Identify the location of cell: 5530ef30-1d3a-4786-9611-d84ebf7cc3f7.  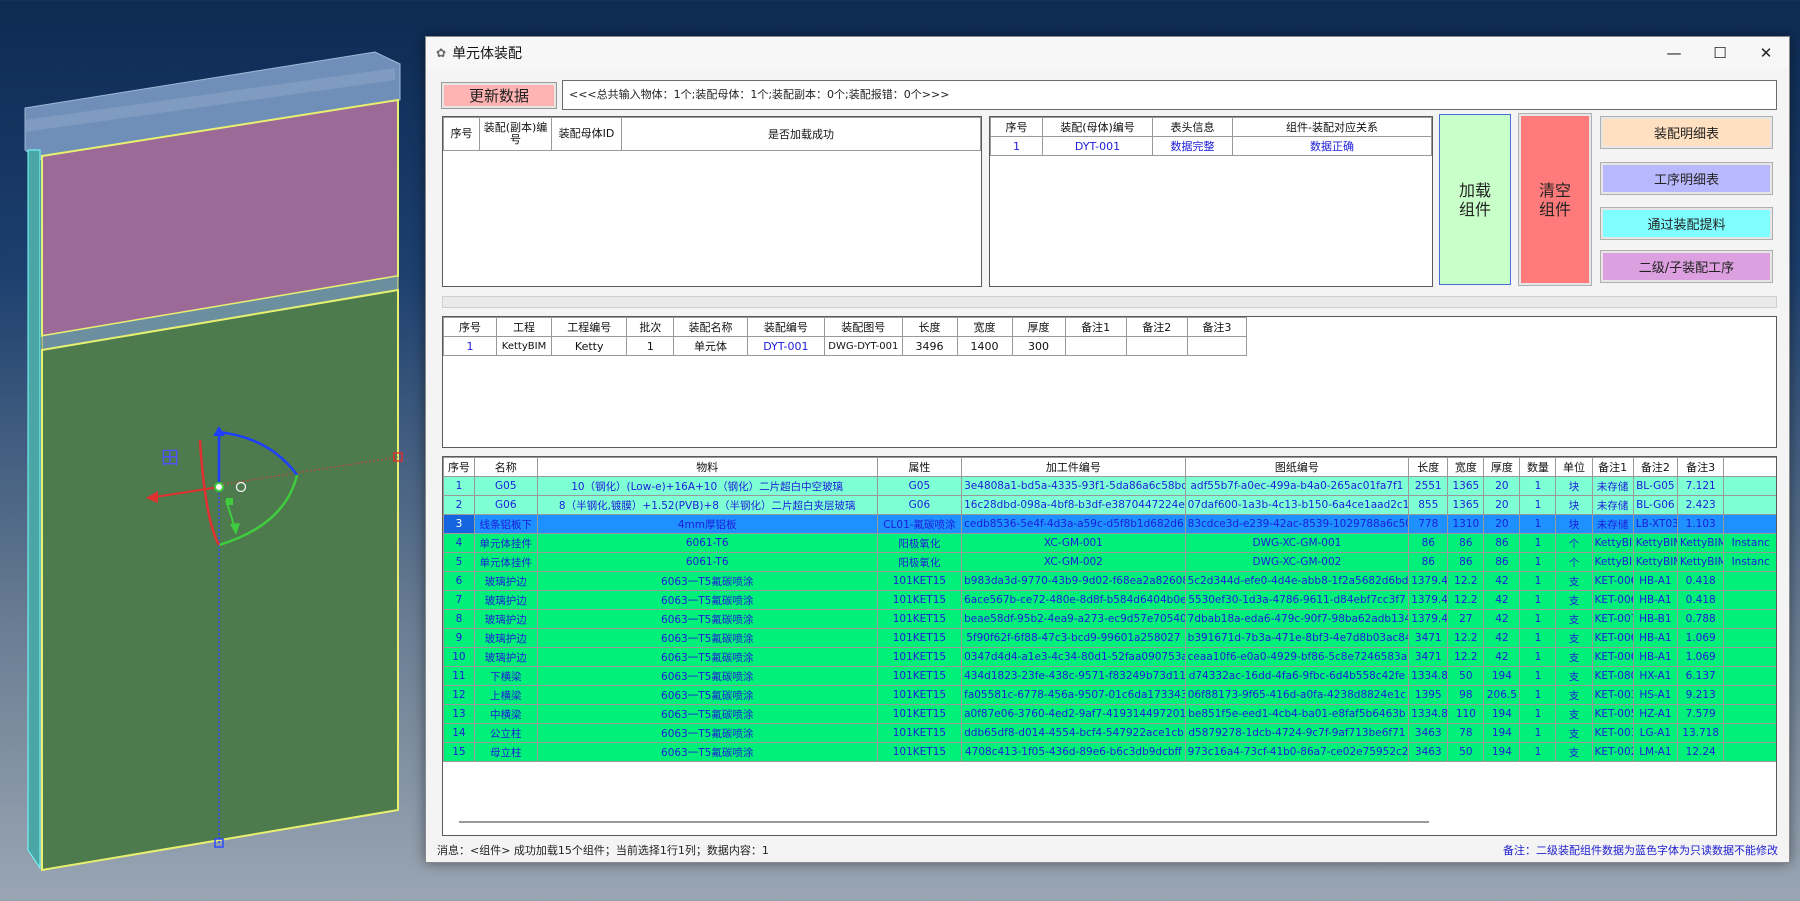
(1297, 600).